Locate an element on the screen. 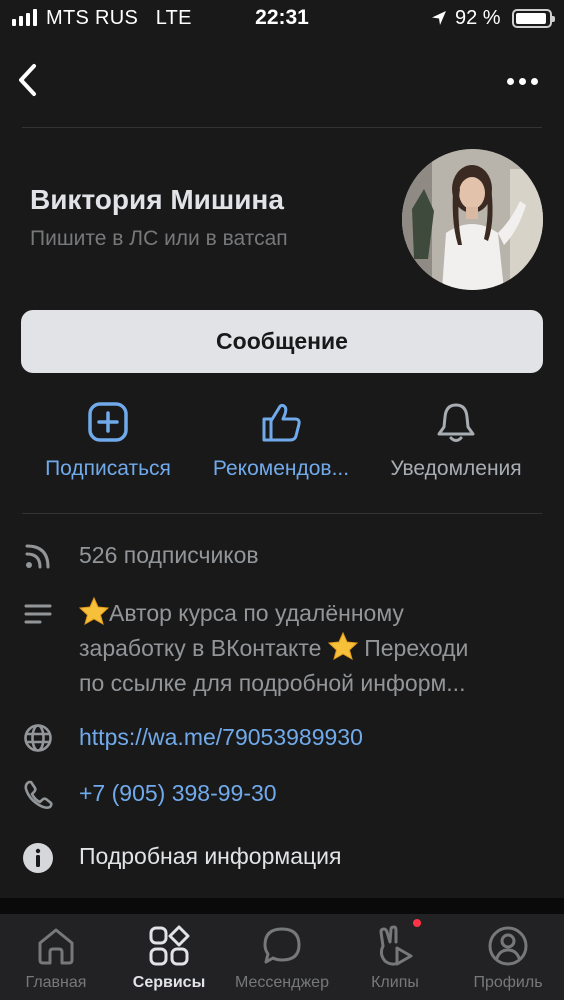 The width and height of the screenshot is (564, 1000). clips-icon is located at coordinates (396, 945).